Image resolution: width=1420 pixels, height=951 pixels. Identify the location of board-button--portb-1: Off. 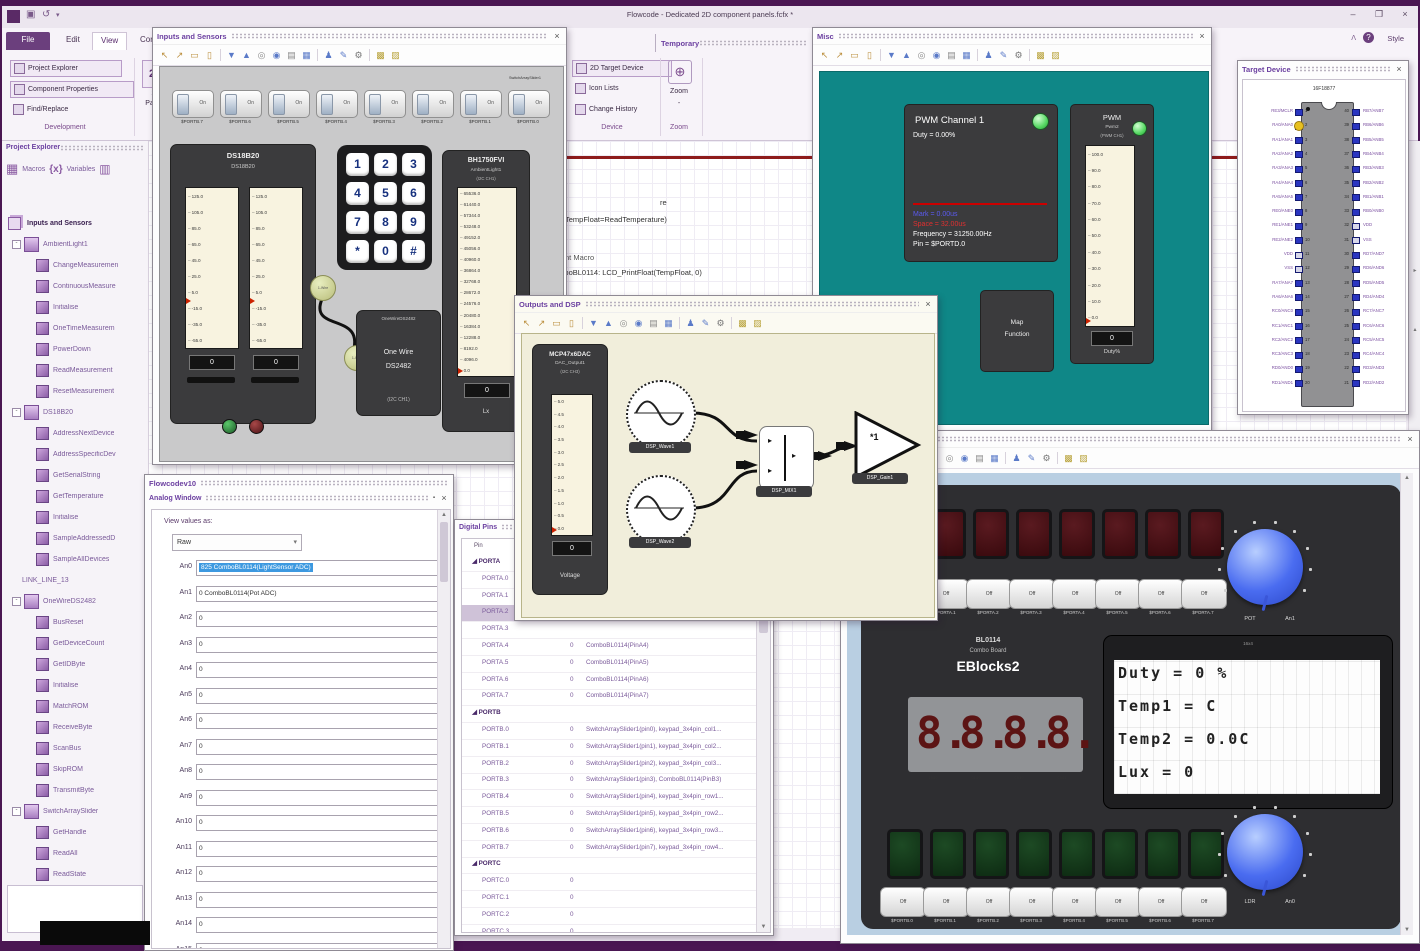
(946, 902).